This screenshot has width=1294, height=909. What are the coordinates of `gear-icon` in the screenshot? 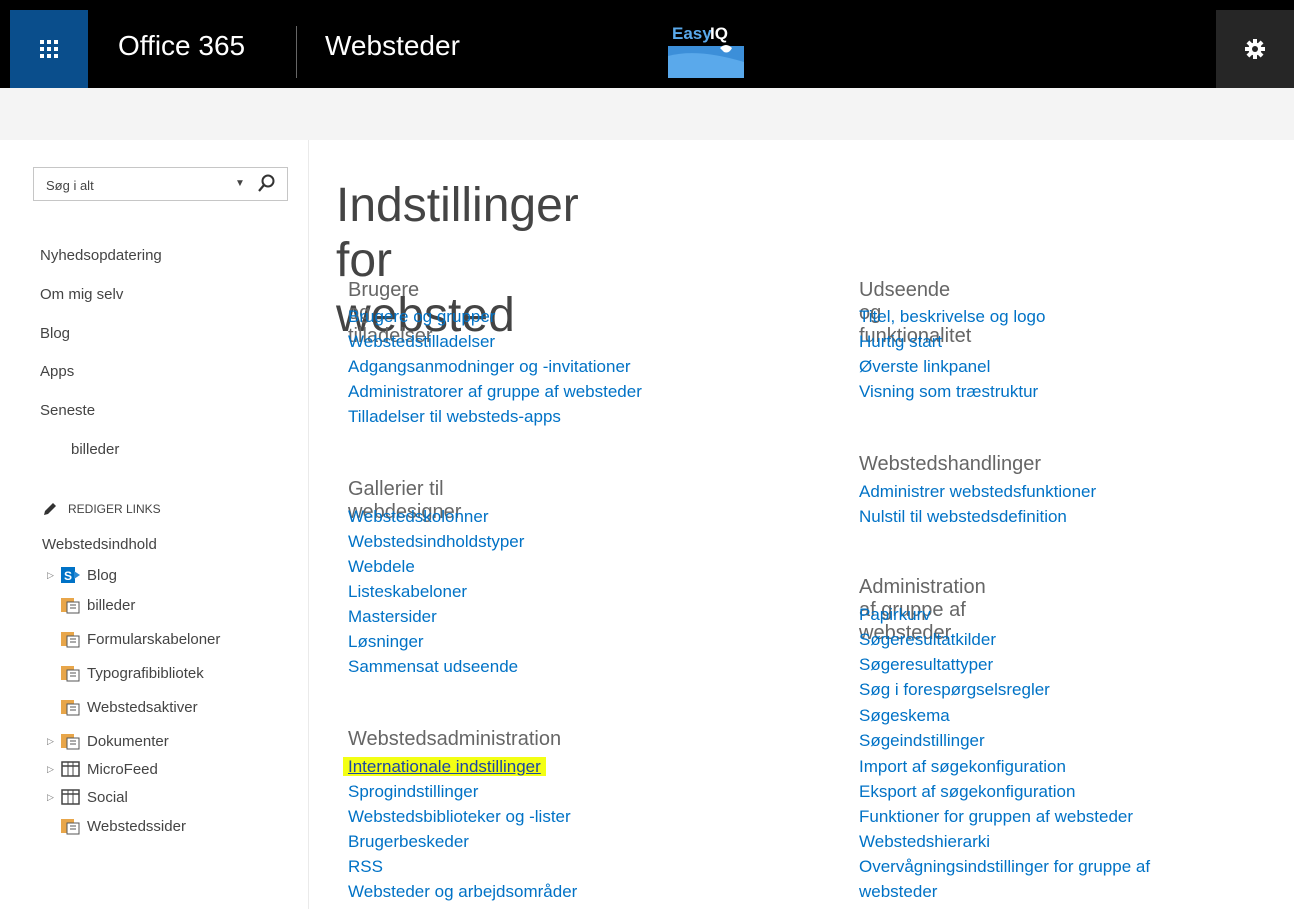 It's located at (1255, 49).